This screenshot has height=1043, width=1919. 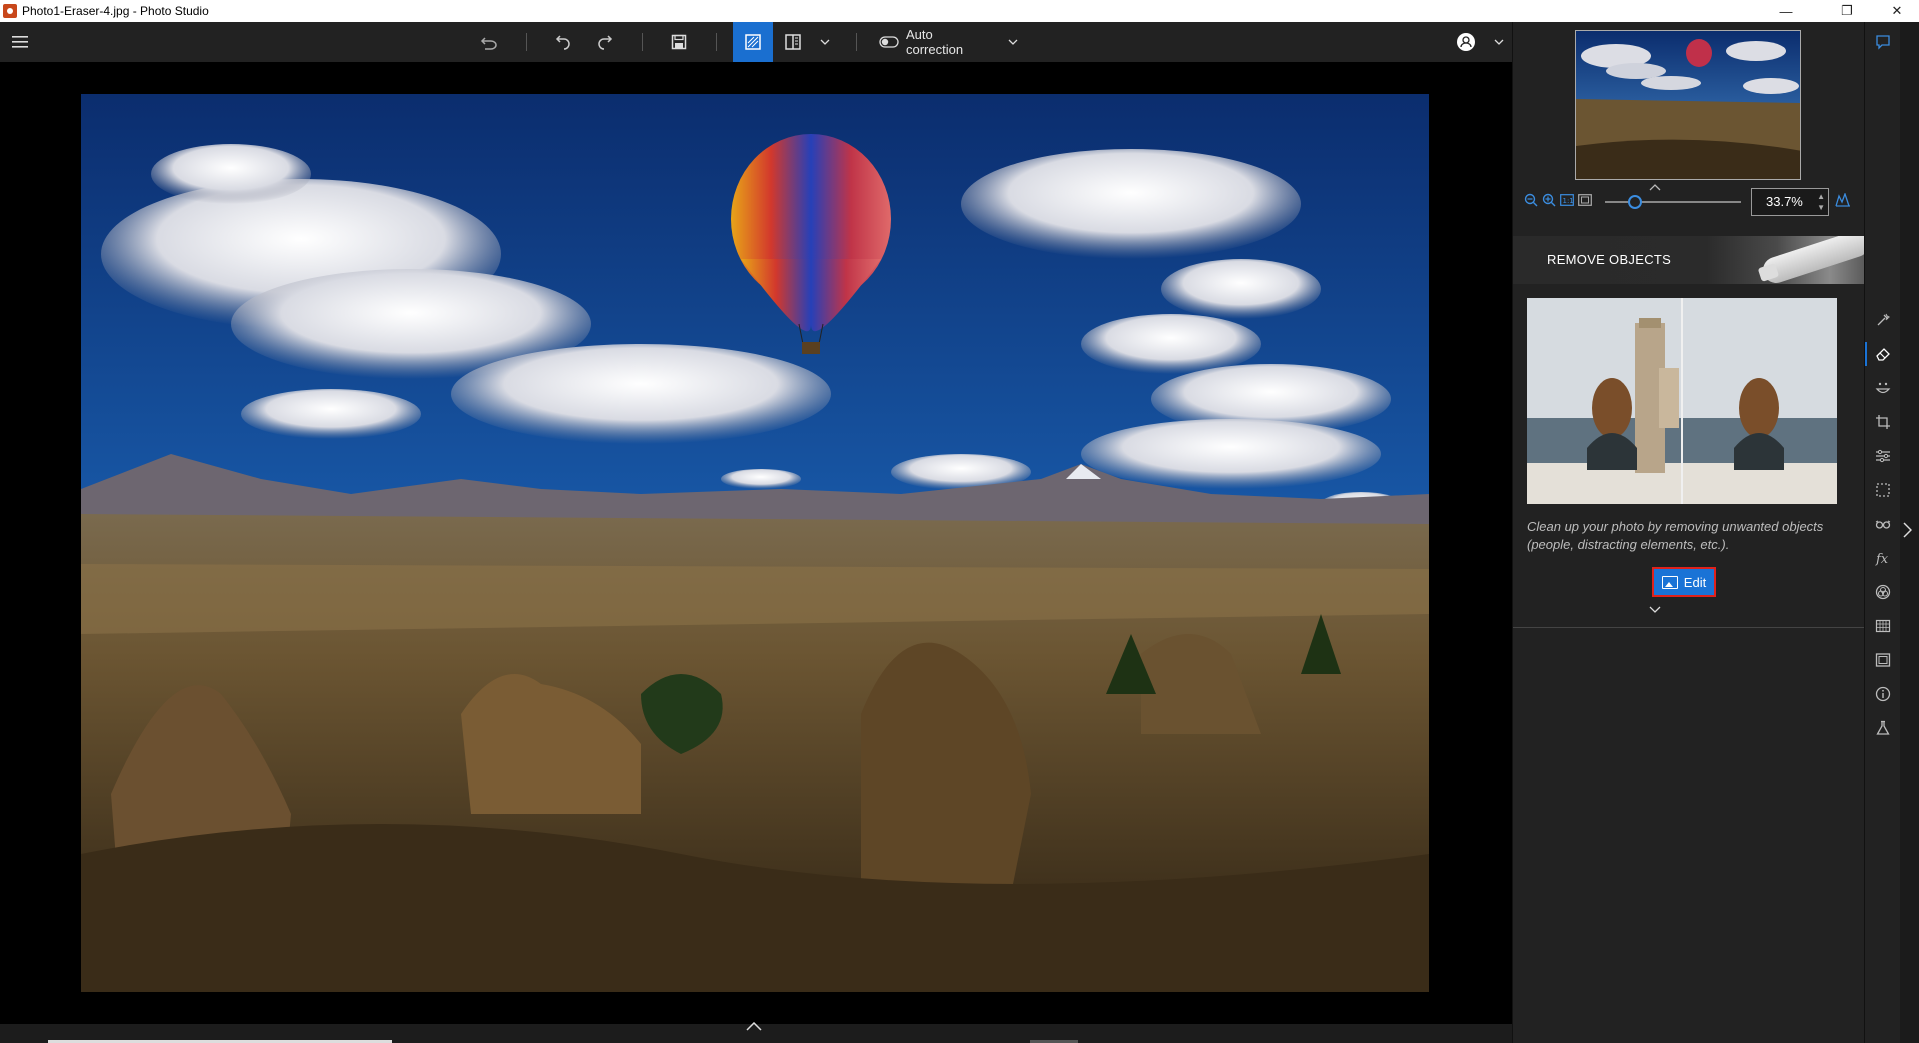 I want to click on svg-text: fx, so click(x=1882, y=559).